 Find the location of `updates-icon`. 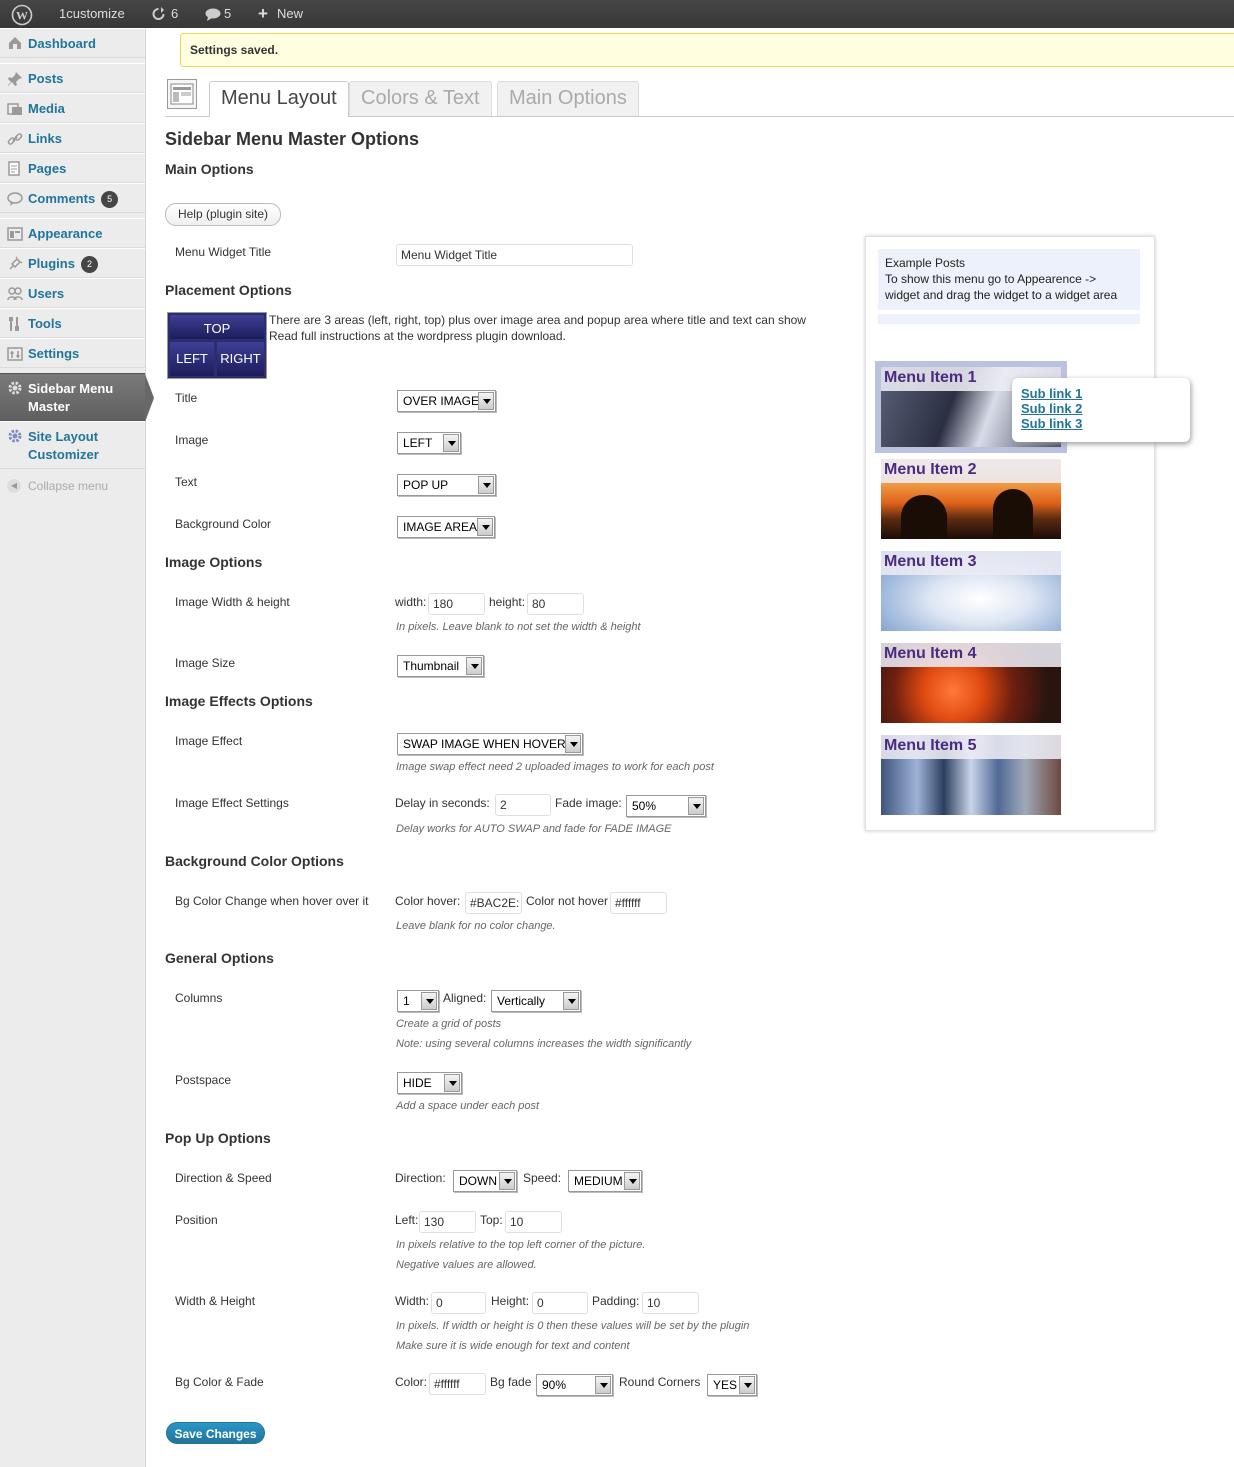

updates-icon is located at coordinates (158, 14).